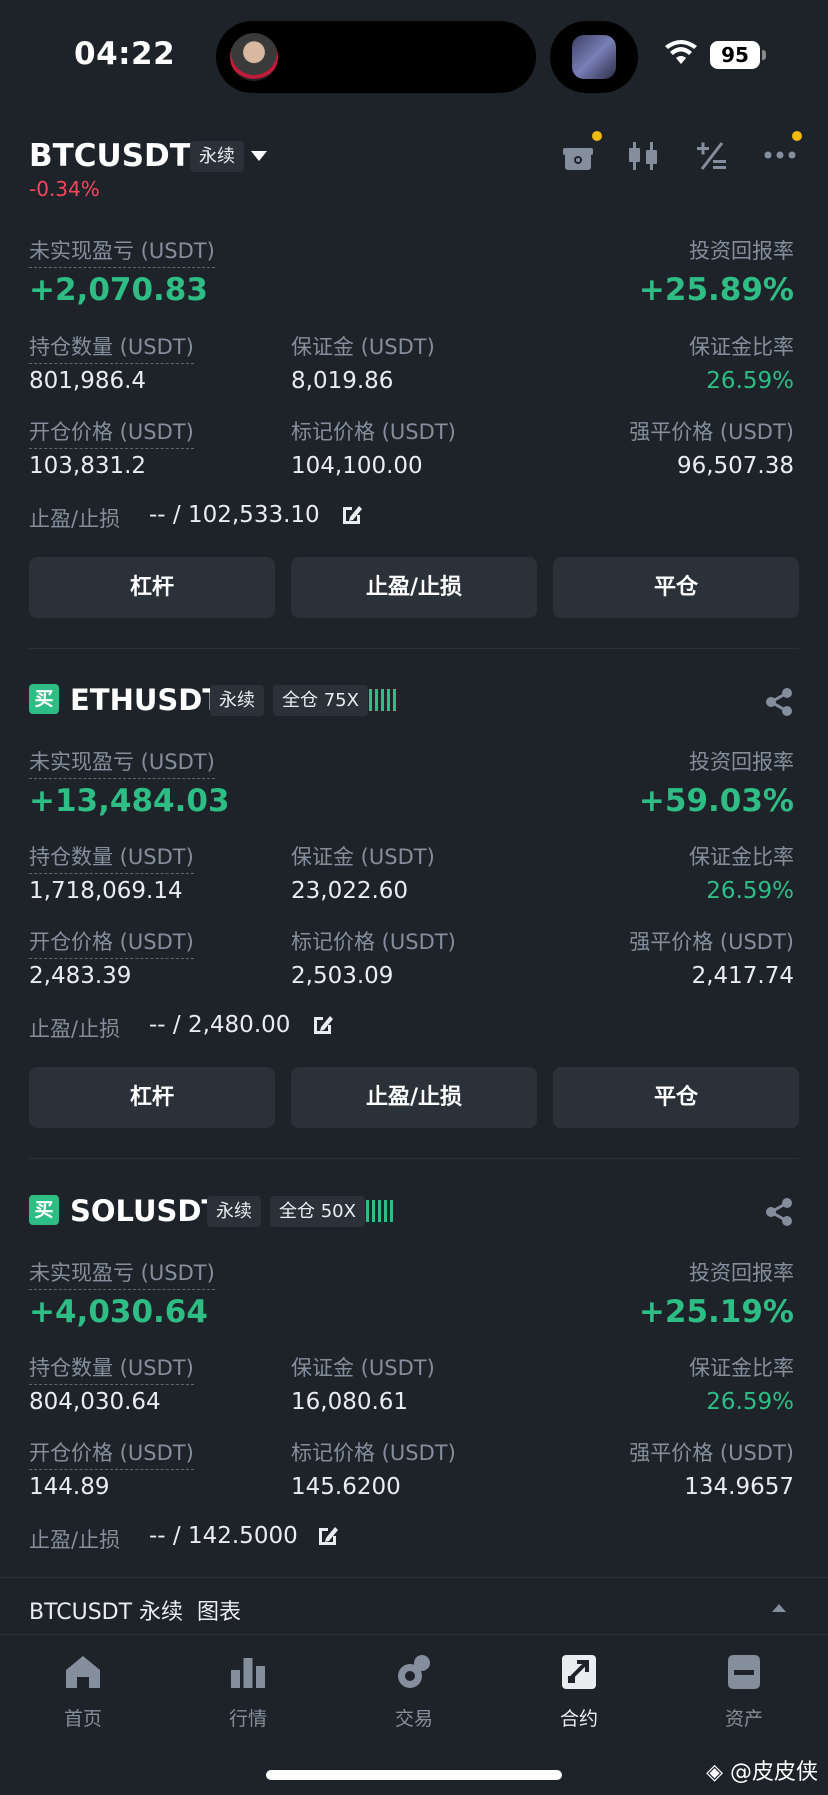 Image resolution: width=828 pixels, height=1795 pixels. I want to click on position-symbol: ETHUSDT, so click(146, 700).